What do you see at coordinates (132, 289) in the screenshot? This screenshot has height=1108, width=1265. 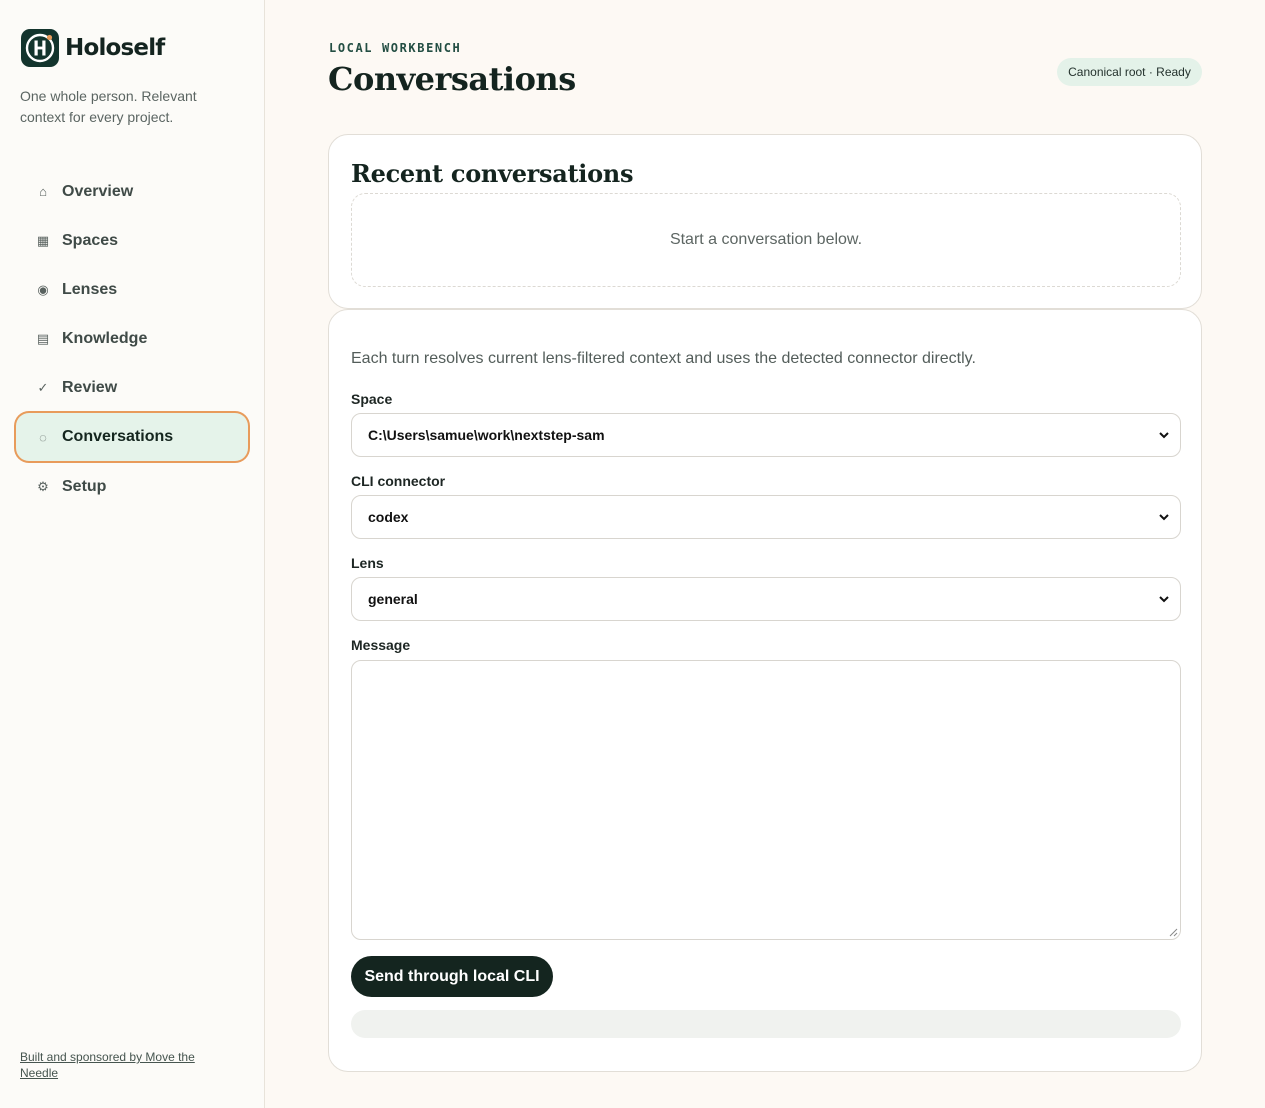 I see `sidebar-item-lenses: ◉ Lenses` at bounding box center [132, 289].